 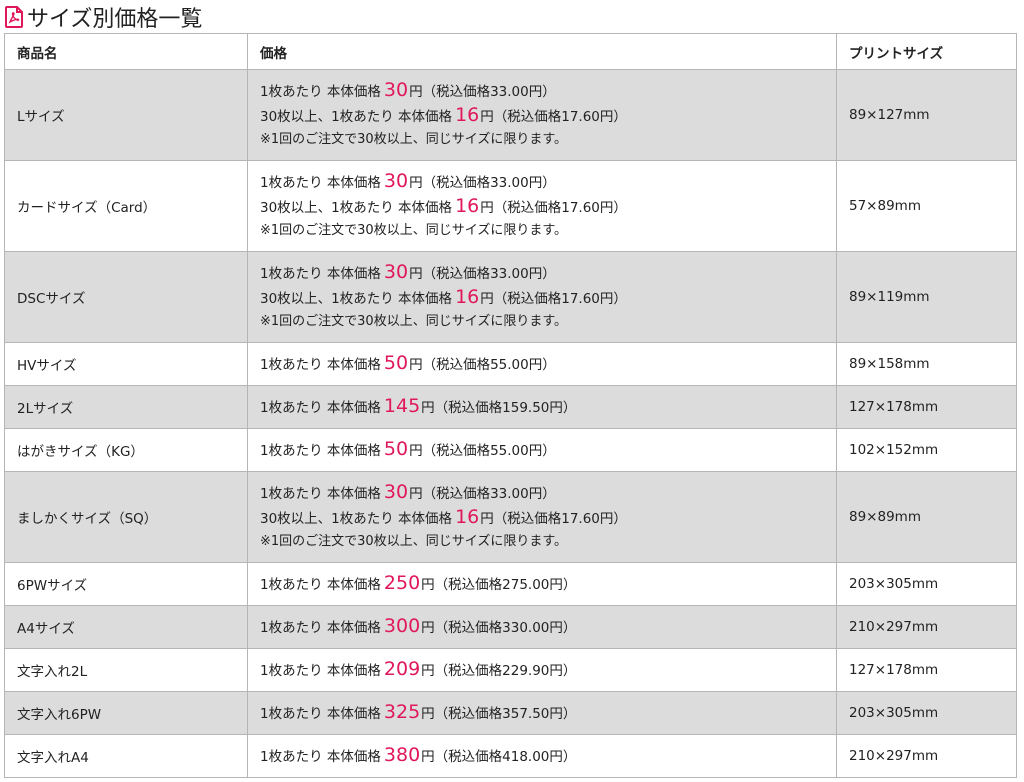 What do you see at coordinates (126, 115) in the screenshot?
I see `product-name-cell: Lサイズ` at bounding box center [126, 115].